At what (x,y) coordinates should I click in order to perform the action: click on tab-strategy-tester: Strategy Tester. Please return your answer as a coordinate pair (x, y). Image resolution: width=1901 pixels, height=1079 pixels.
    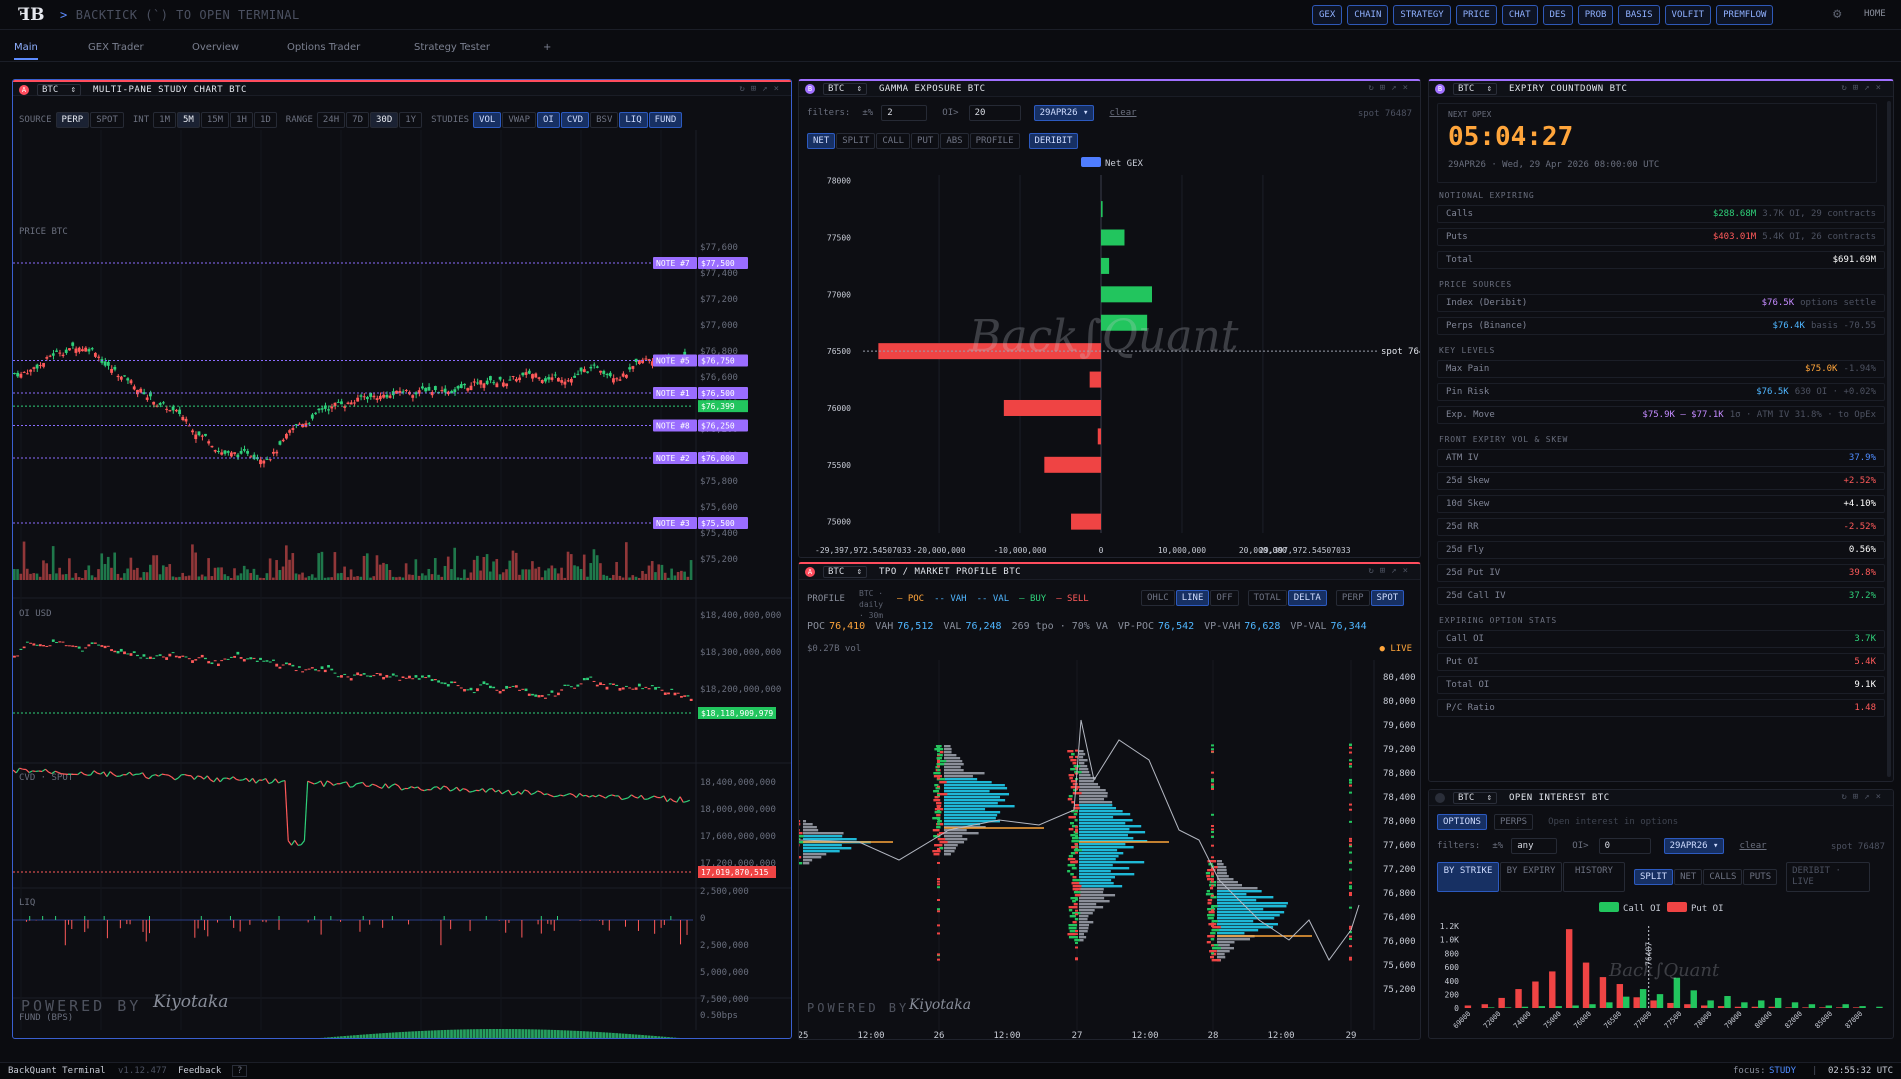
    Looking at the image, I should click on (452, 47).